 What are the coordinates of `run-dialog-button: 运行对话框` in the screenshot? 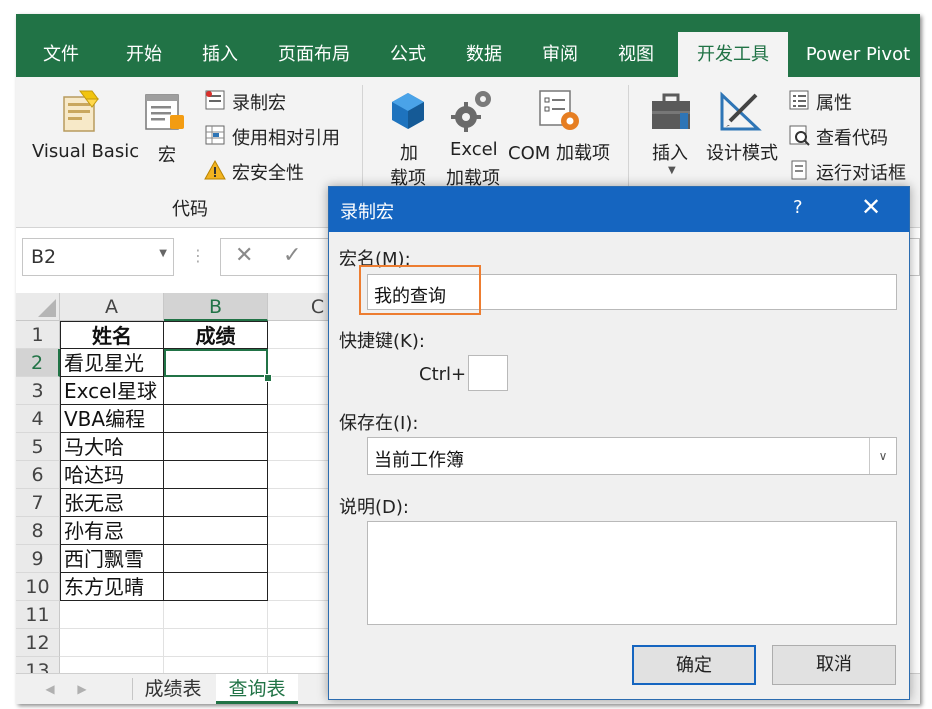 It's located at (861, 172).